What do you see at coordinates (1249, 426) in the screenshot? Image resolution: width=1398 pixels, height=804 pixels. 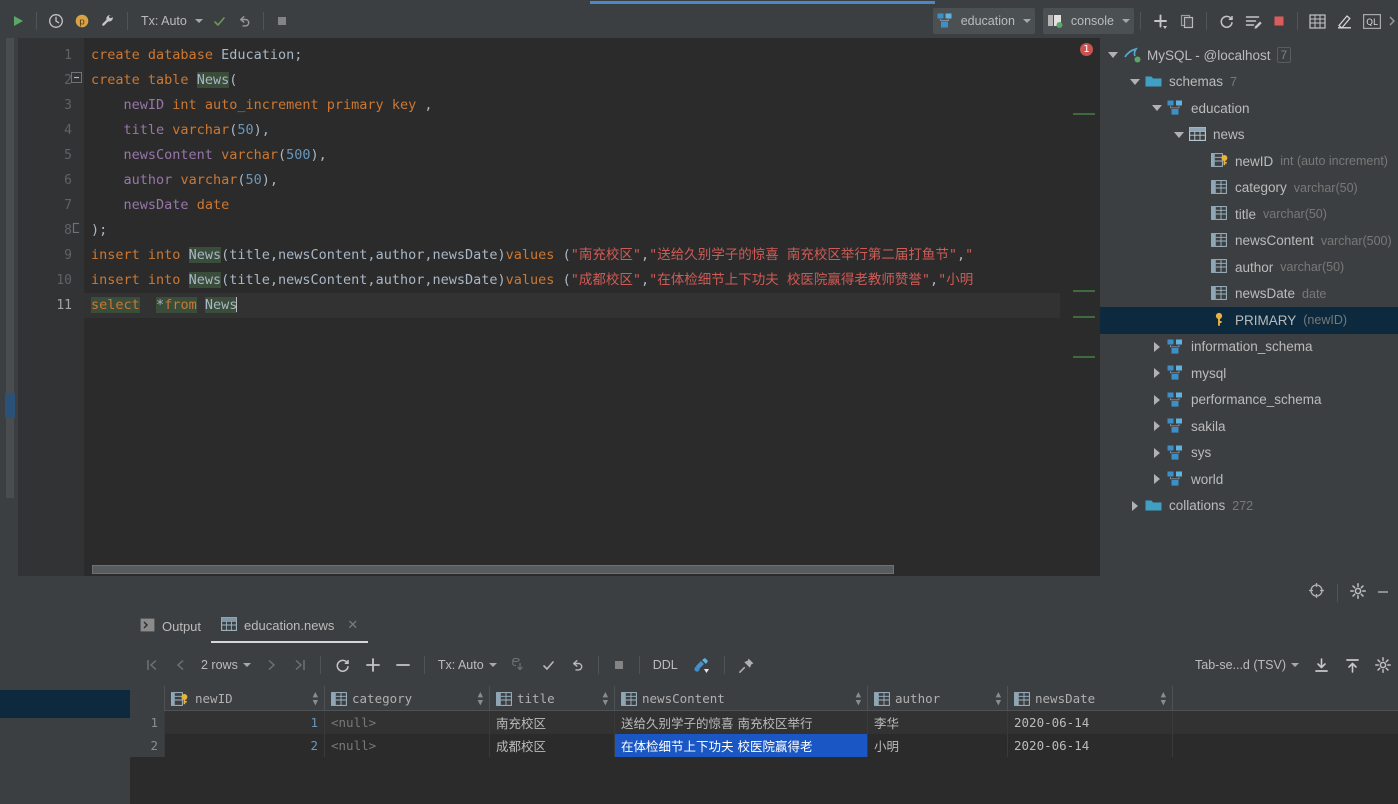 I see `tree-item-sakila: sakila` at bounding box center [1249, 426].